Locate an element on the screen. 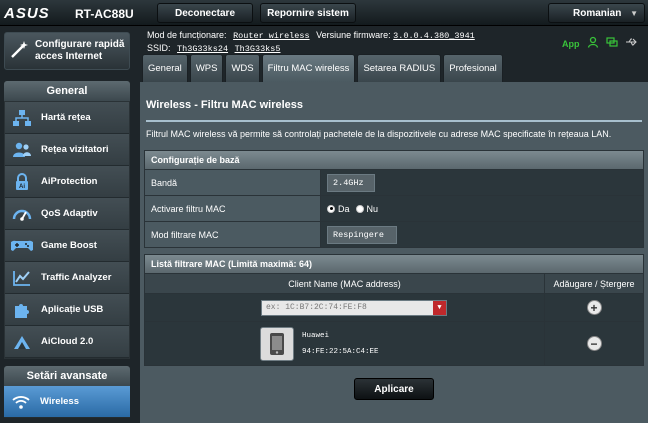  band-select: 2.4GHz is located at coordinates (351, 182).